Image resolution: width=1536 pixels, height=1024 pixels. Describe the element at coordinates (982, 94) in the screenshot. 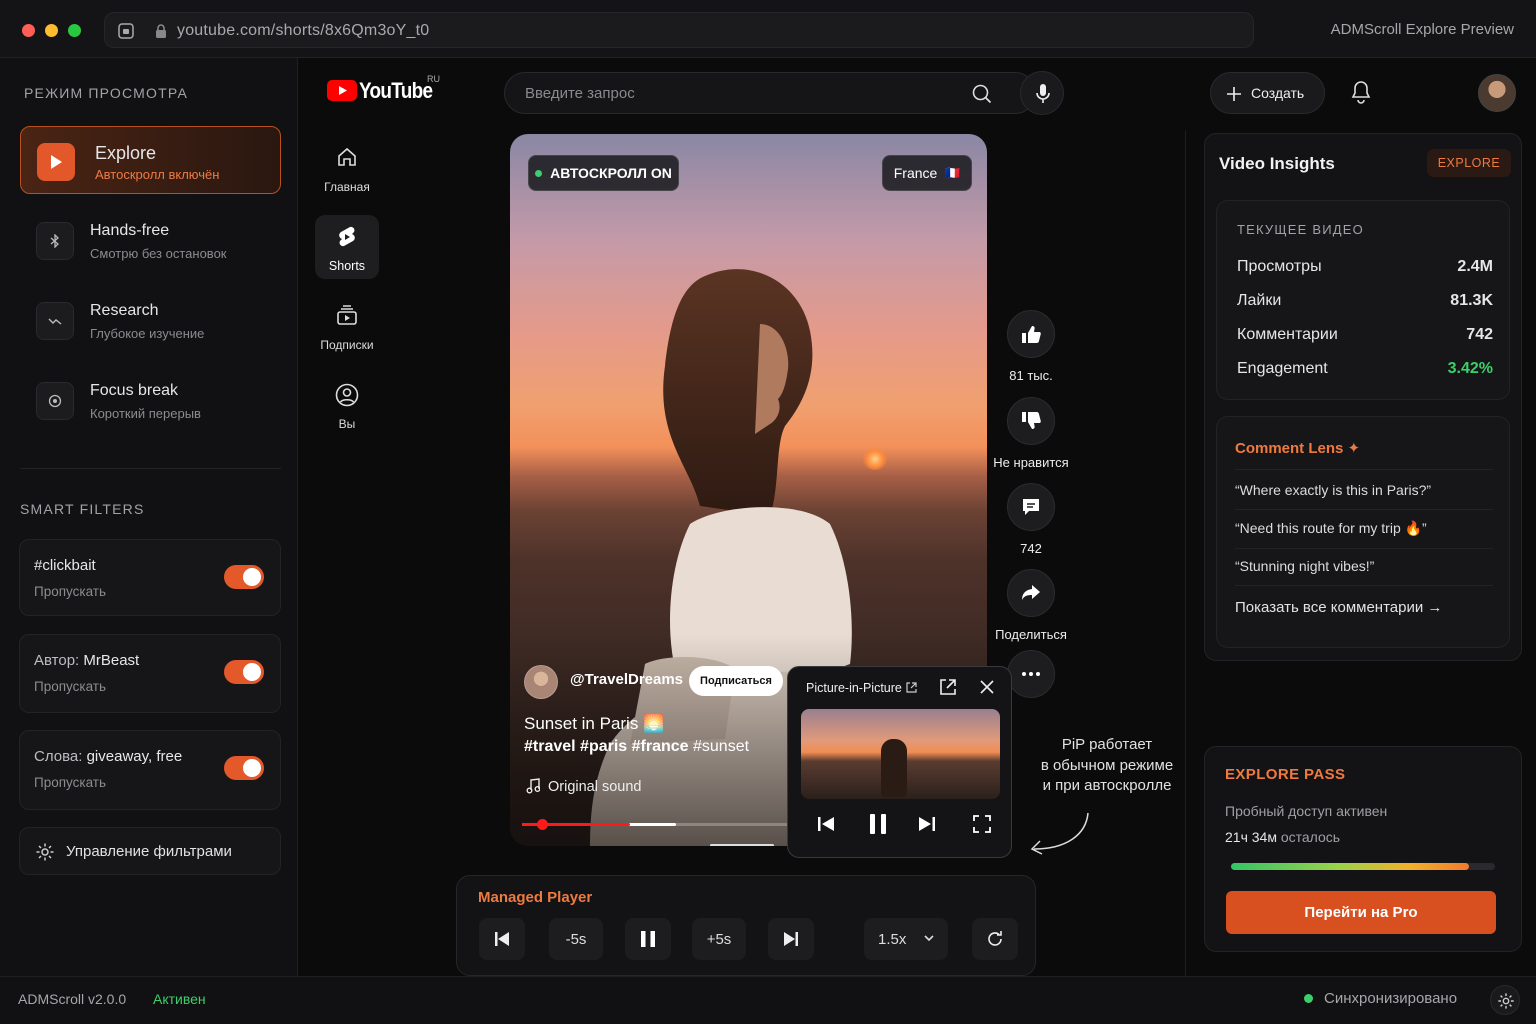

I see `search-icon` at that location.